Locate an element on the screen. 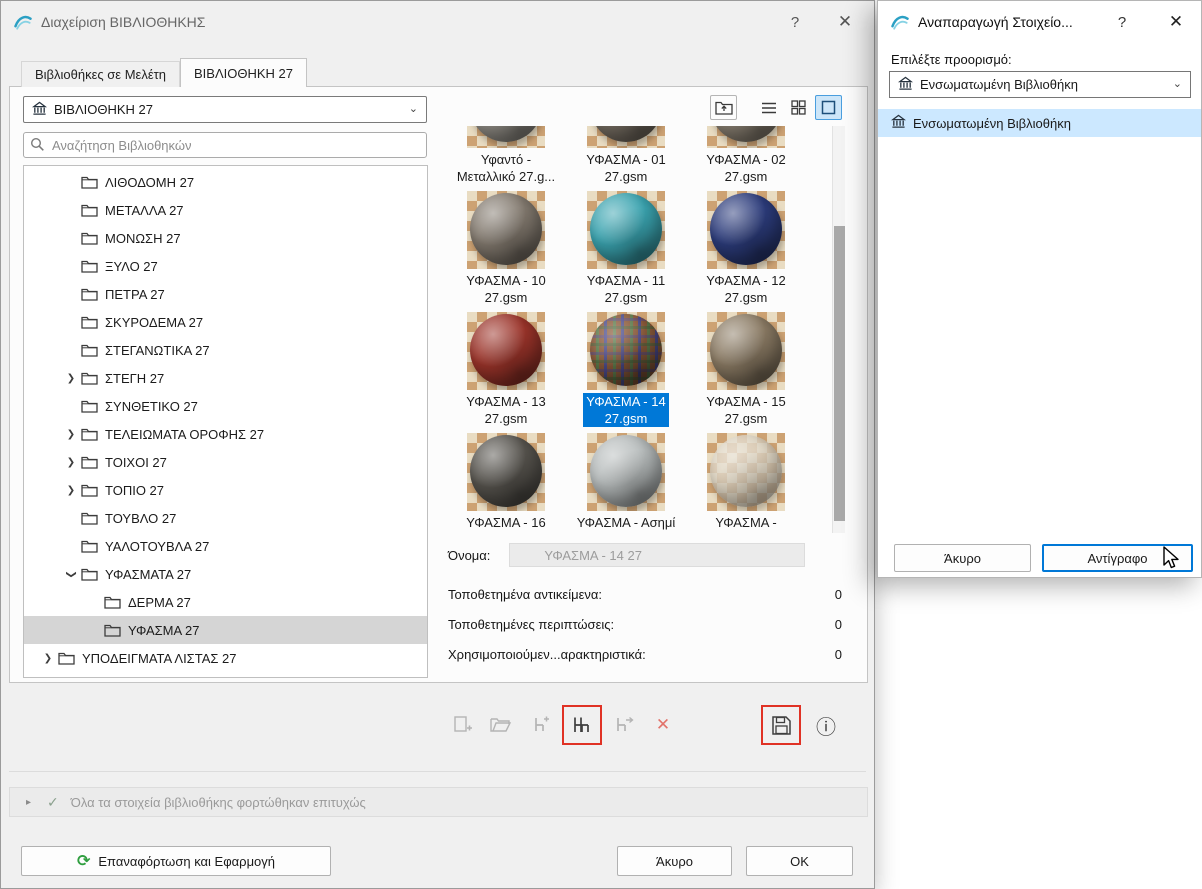 This screenshot has width=1202, height=889. status-expander-icon: ▸ is located at coordinates (28, 802).